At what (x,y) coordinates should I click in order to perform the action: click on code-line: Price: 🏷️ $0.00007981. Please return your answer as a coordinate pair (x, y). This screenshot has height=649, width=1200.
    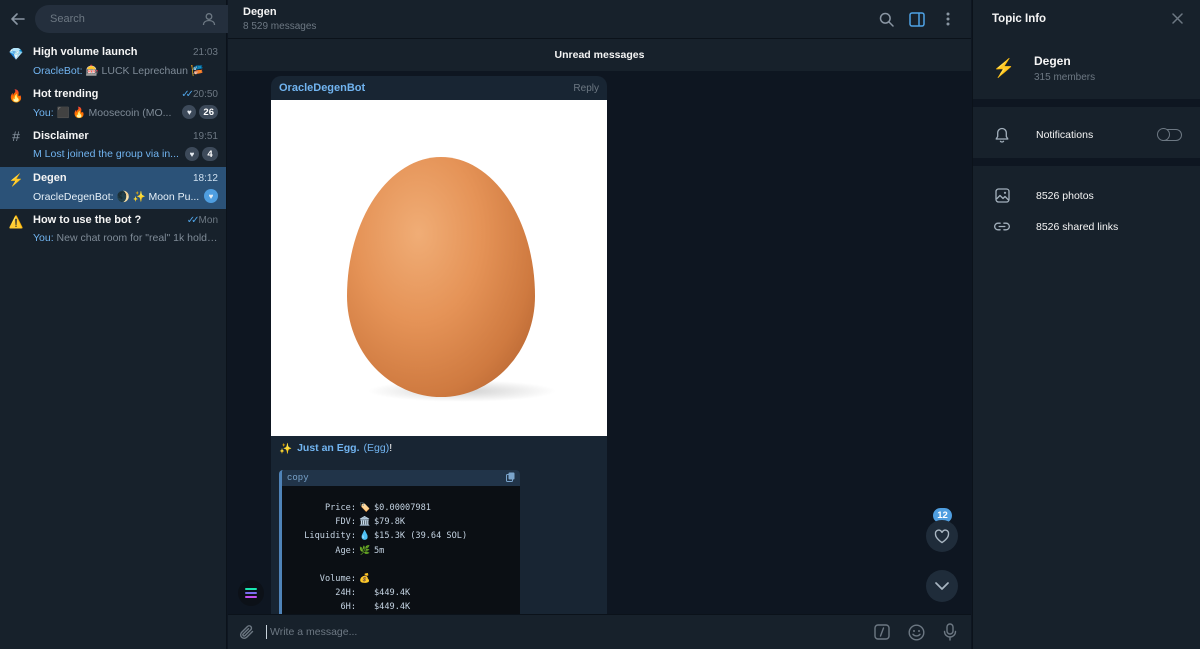
    Looking at the image, I should click on (377, 508).